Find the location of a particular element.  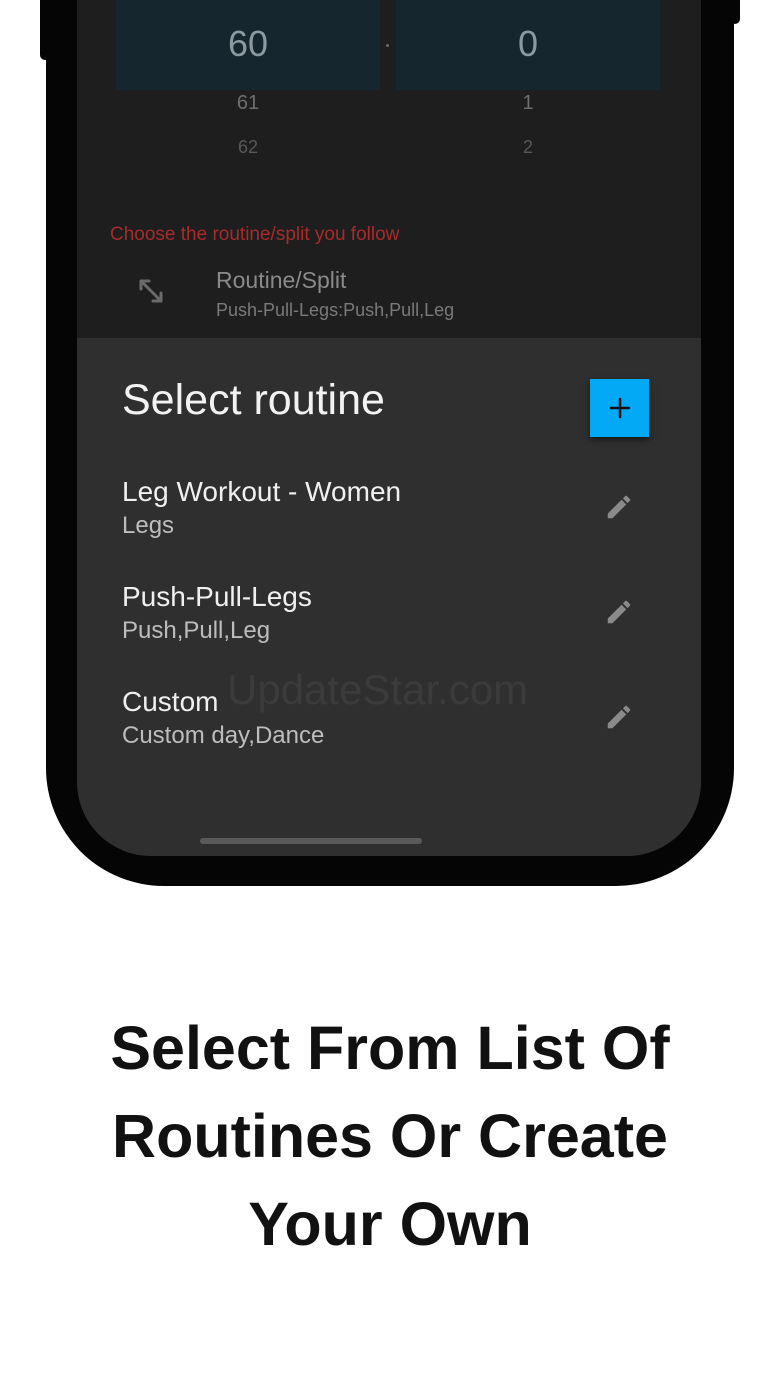

routine-item-title: Leg Workout - Women is located at coordinates (262, 491).